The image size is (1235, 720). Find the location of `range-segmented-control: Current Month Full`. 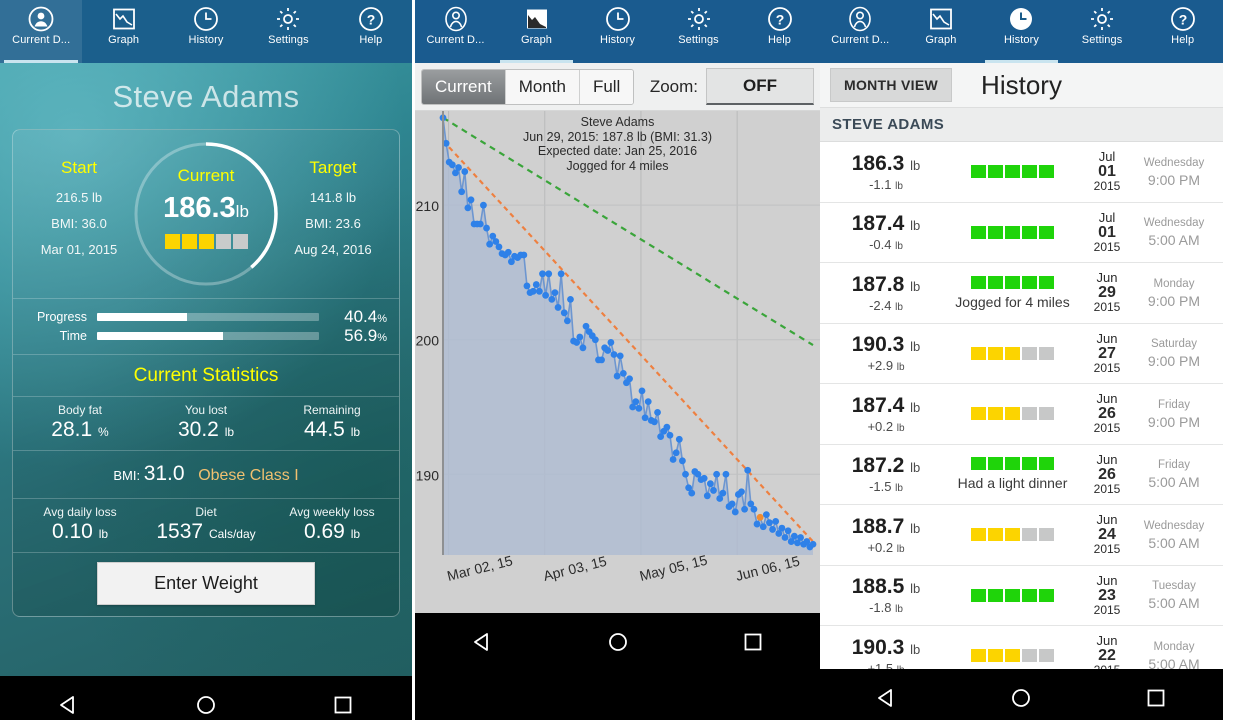

range-segmented-control: Current Month Full is located at coordinates (528, 86).